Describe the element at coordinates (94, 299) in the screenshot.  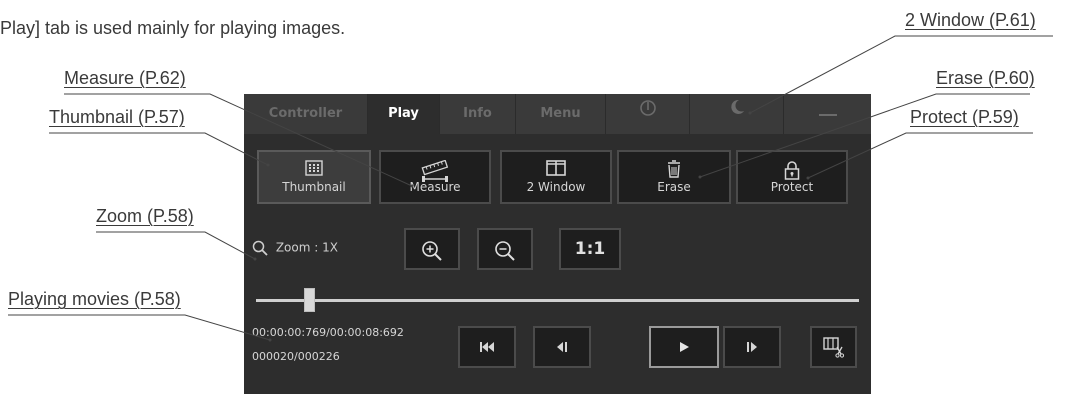
I see `callout-playing-movies: Playing movies (P.58)` at that location.